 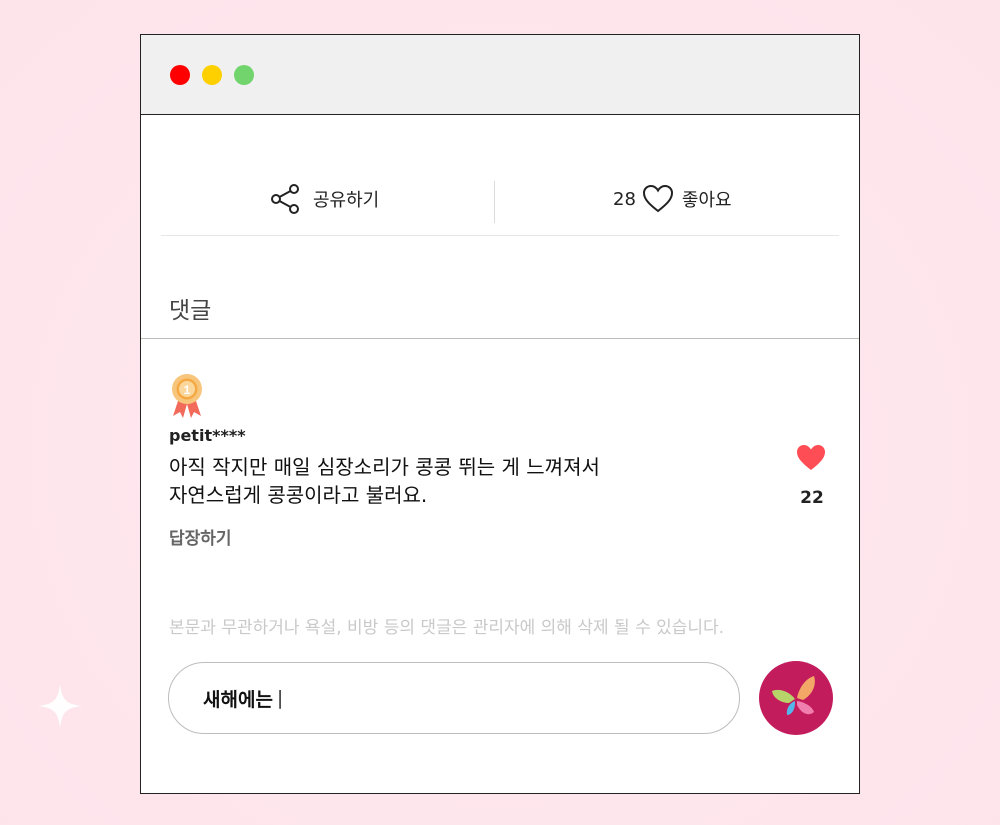 What do you see at coordinates (212, 75) in the screenshot?
I see `minimize-window-button` at bounding box center [212, 75].